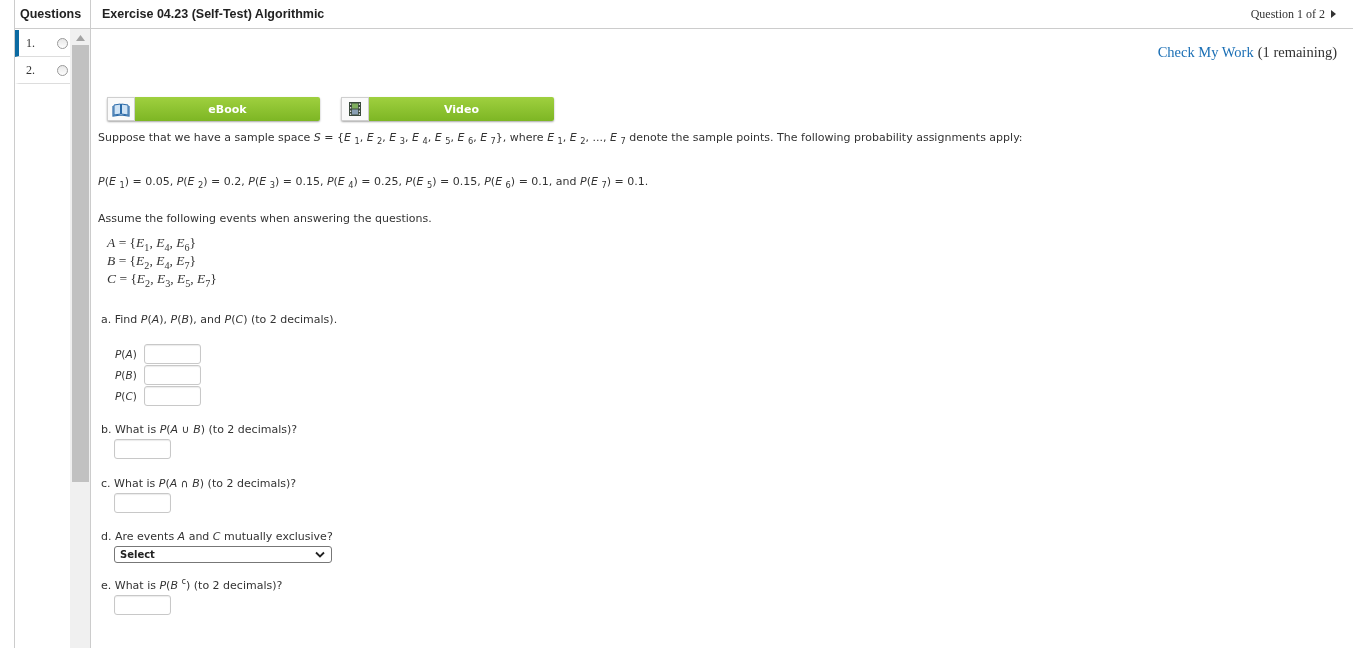  I want to click on question-prompt: e. What is P(B $^{c}$) (to 2 decimals)?, so click(192, 586).